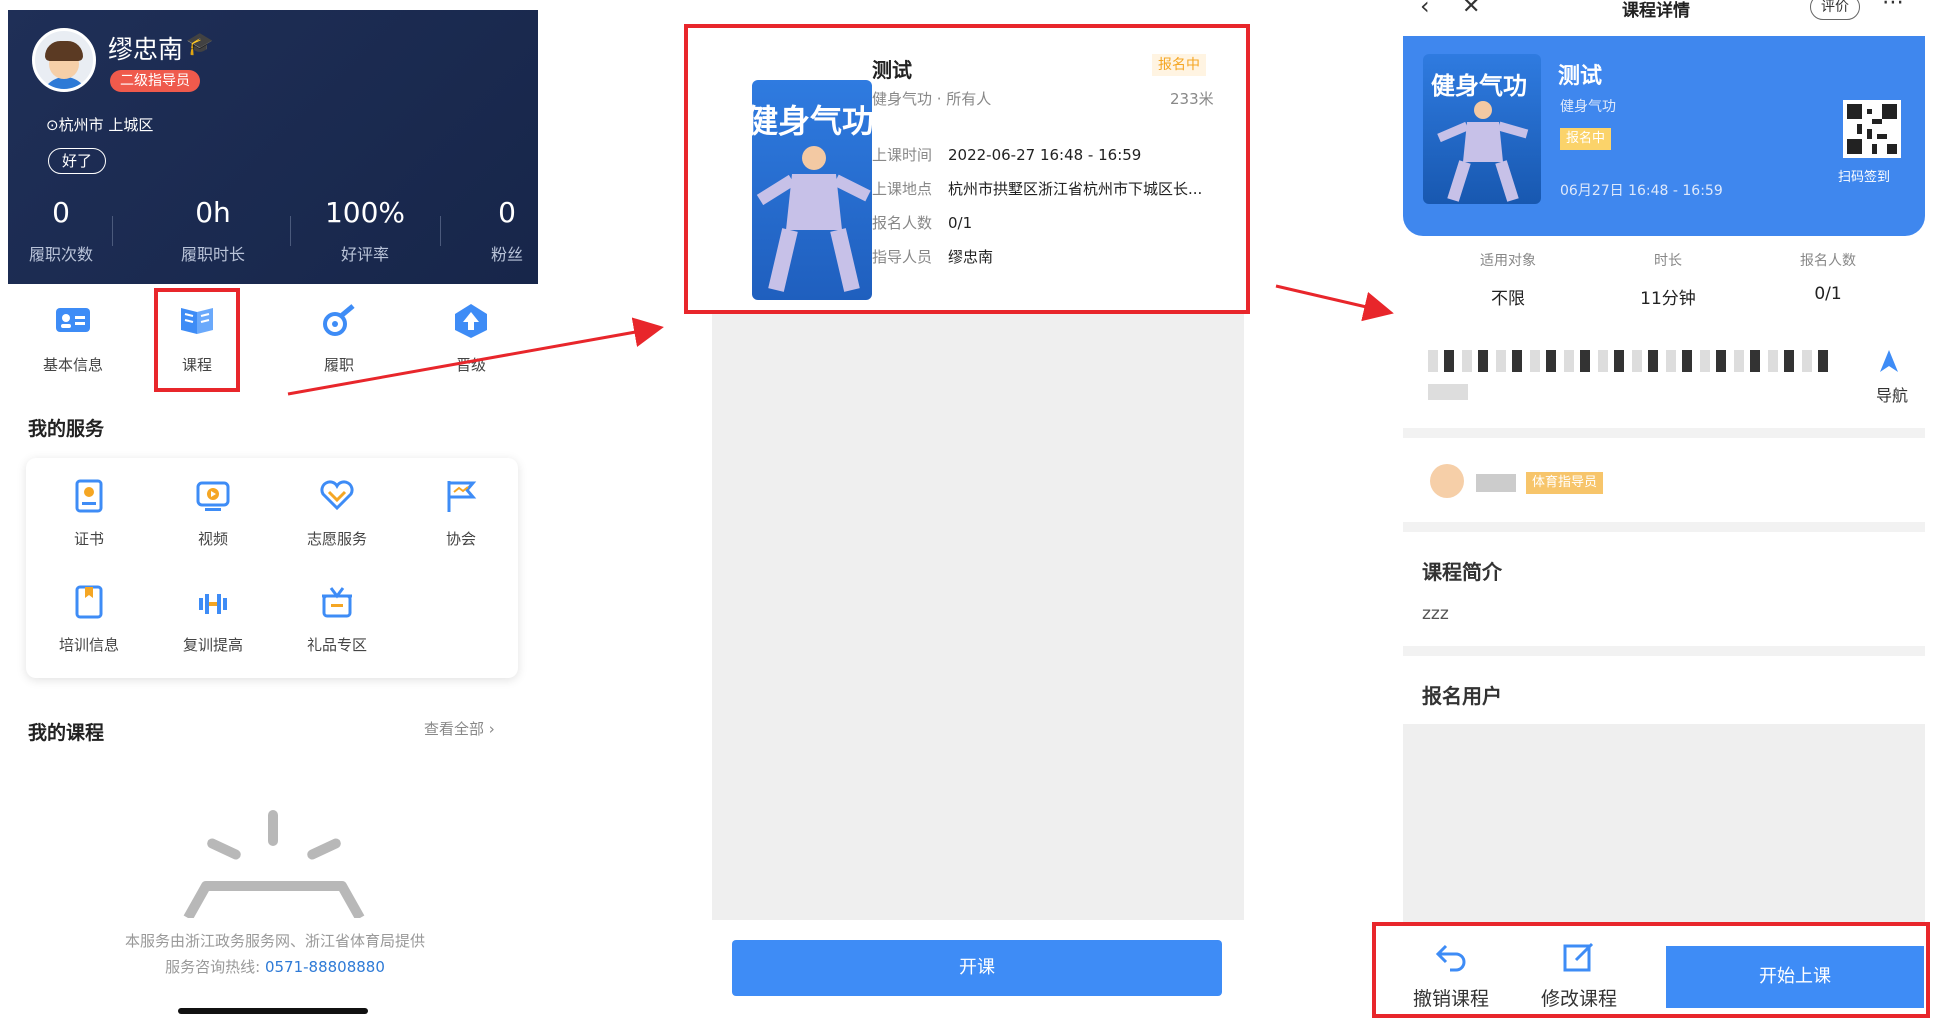 This screenshot has height=1020, width=1936. Describe the element at coordinates (1828, 277) in the screenshot. I see `info-signups: 报名人数 0/1` at that location.